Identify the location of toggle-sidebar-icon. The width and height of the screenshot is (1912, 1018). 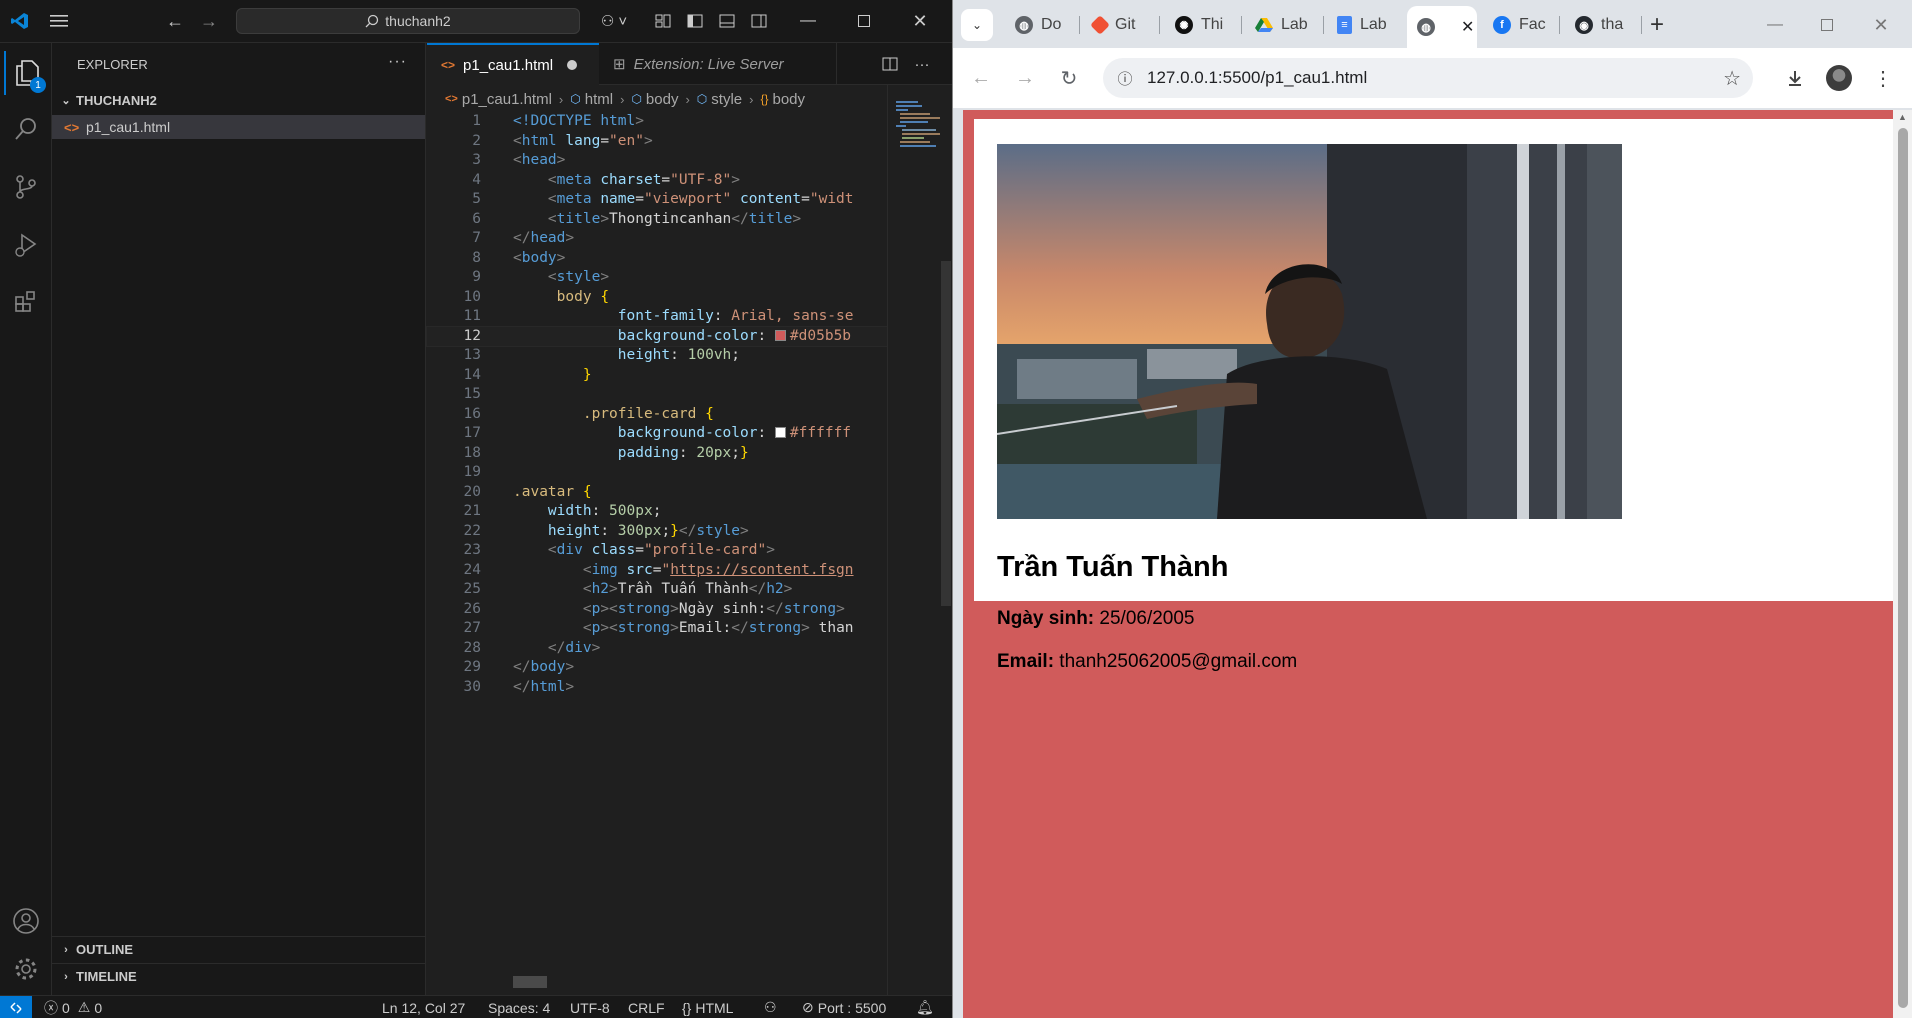
(695, 21).